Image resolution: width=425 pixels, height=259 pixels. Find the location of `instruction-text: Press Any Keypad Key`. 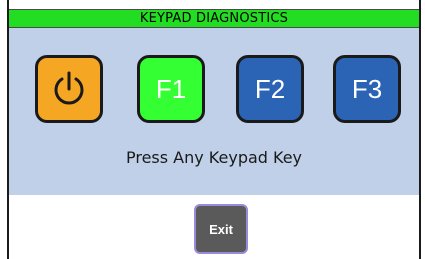

instruction-text: Press Any Keypad Key is located at coordinates (214, 157).